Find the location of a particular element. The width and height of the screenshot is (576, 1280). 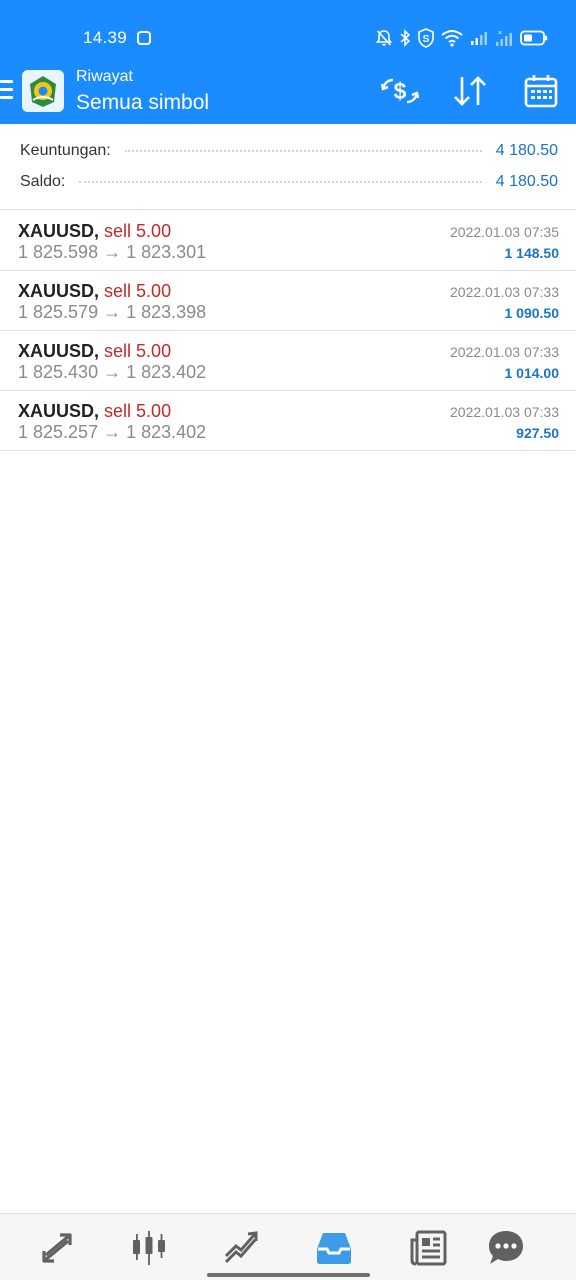

app-logo is located at coordinates (43, 91).